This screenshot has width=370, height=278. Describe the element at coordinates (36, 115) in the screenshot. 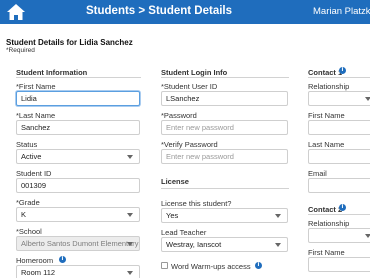

I see `last-name-label: *Last Name` at that location.